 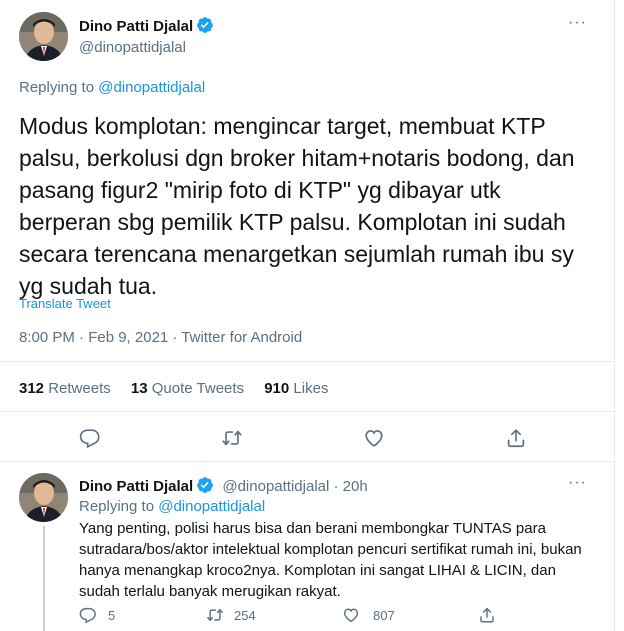 What do you see at coordinates (44, 578) in the screenshot?
I see `thread-line` at bounding box center [44, 578].